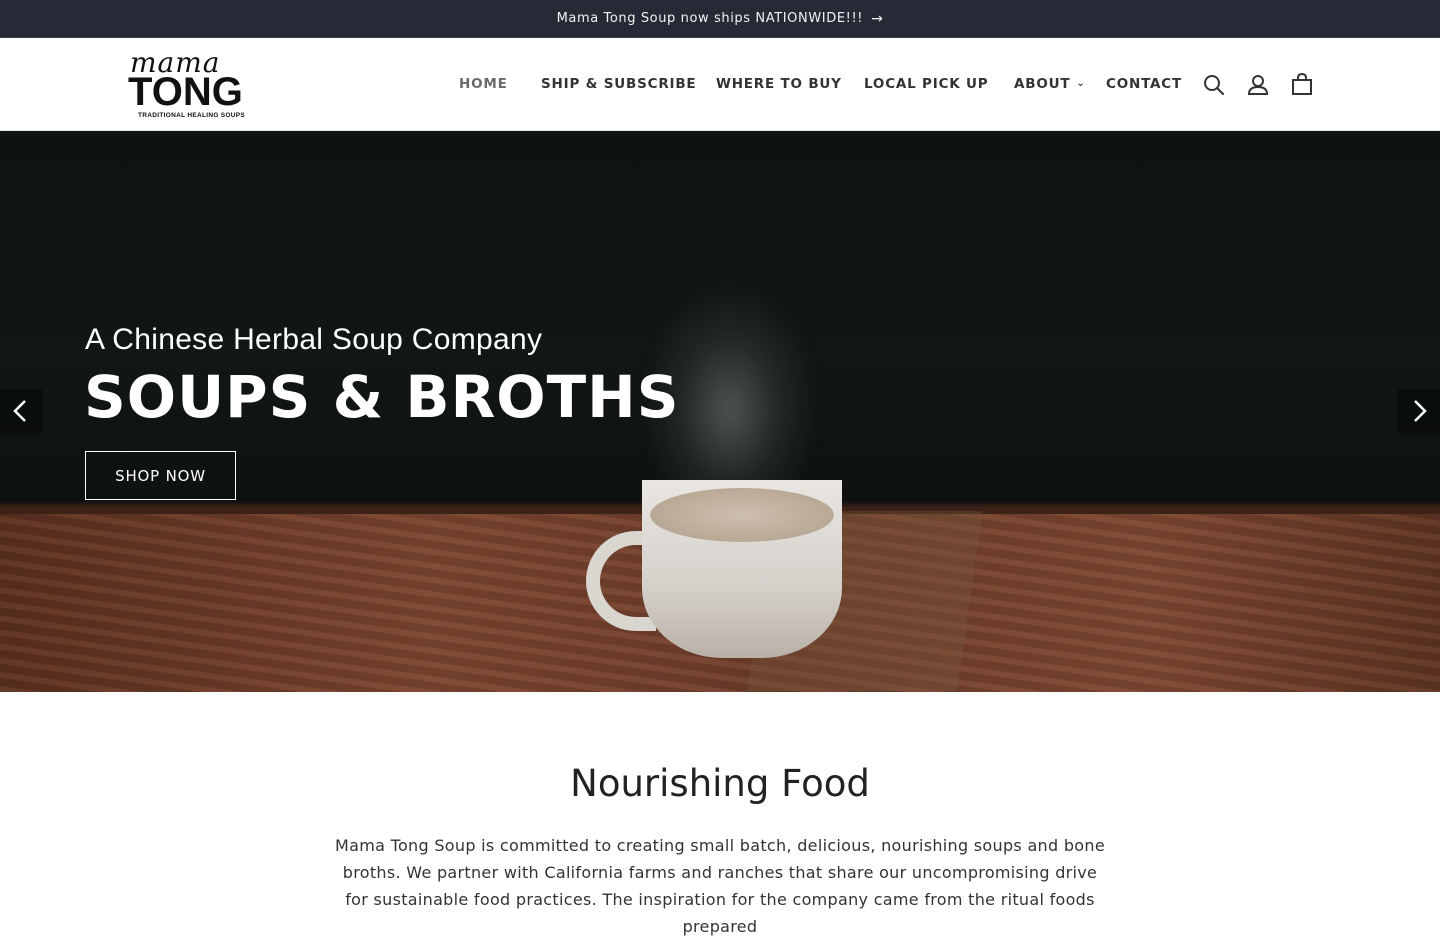  I want to click on nav-item-ship-subscribe: SHIP & SUBSCRIBE, so click(618, 84).